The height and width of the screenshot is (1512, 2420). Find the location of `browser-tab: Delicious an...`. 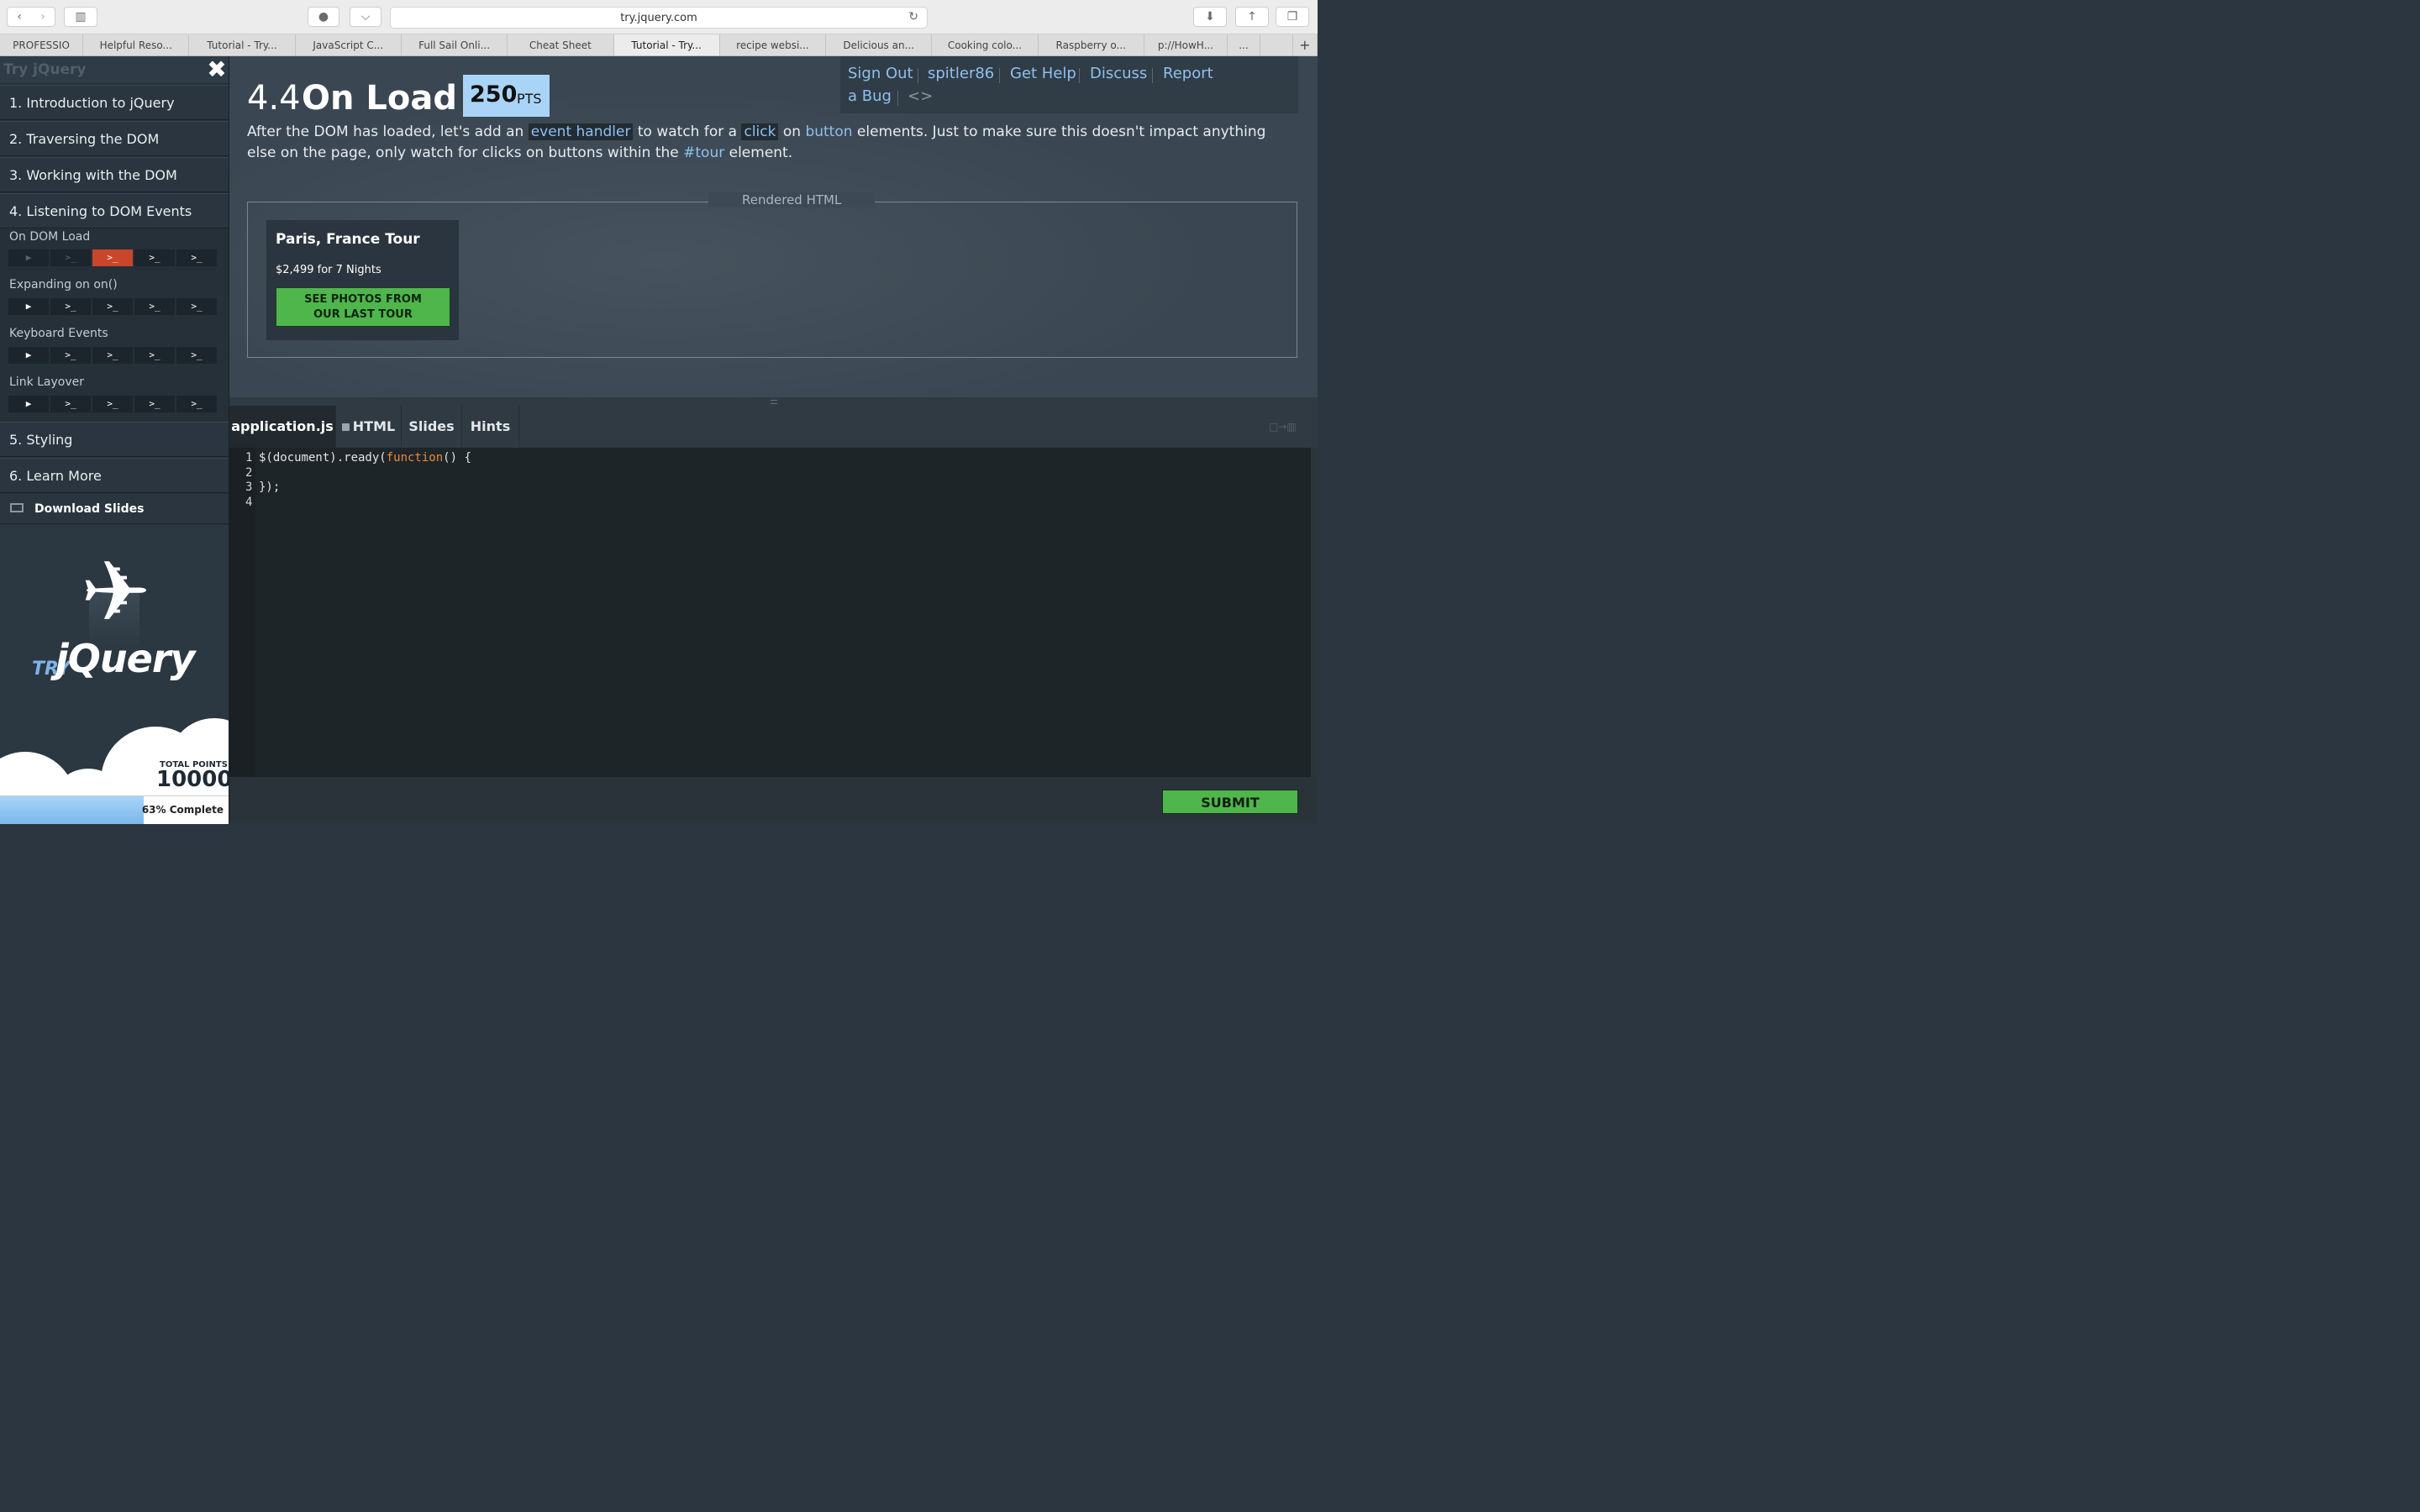

browser-tab: Delicious an... is located at coordinates (879, 44).